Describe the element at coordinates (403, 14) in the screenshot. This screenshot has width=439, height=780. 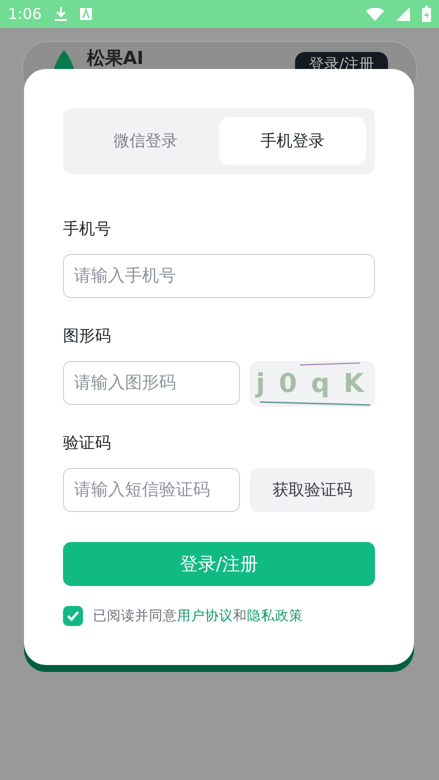
I see `signal-icon` at that location.